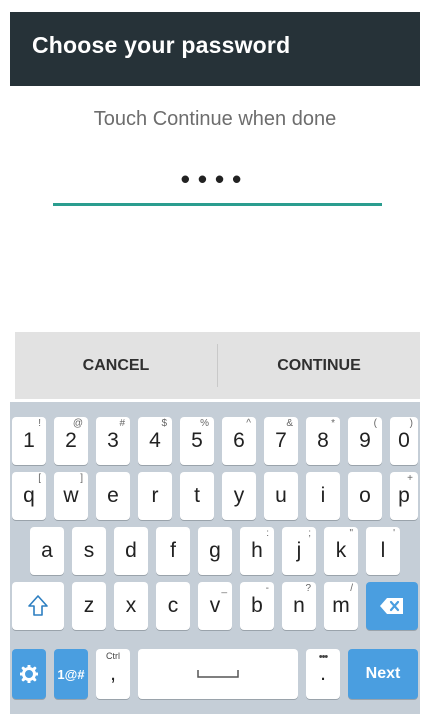  What do you see at coordinates (29, 441) in the screenshot?
I see `key-1: ! 1` at bounding box center [29, 441].